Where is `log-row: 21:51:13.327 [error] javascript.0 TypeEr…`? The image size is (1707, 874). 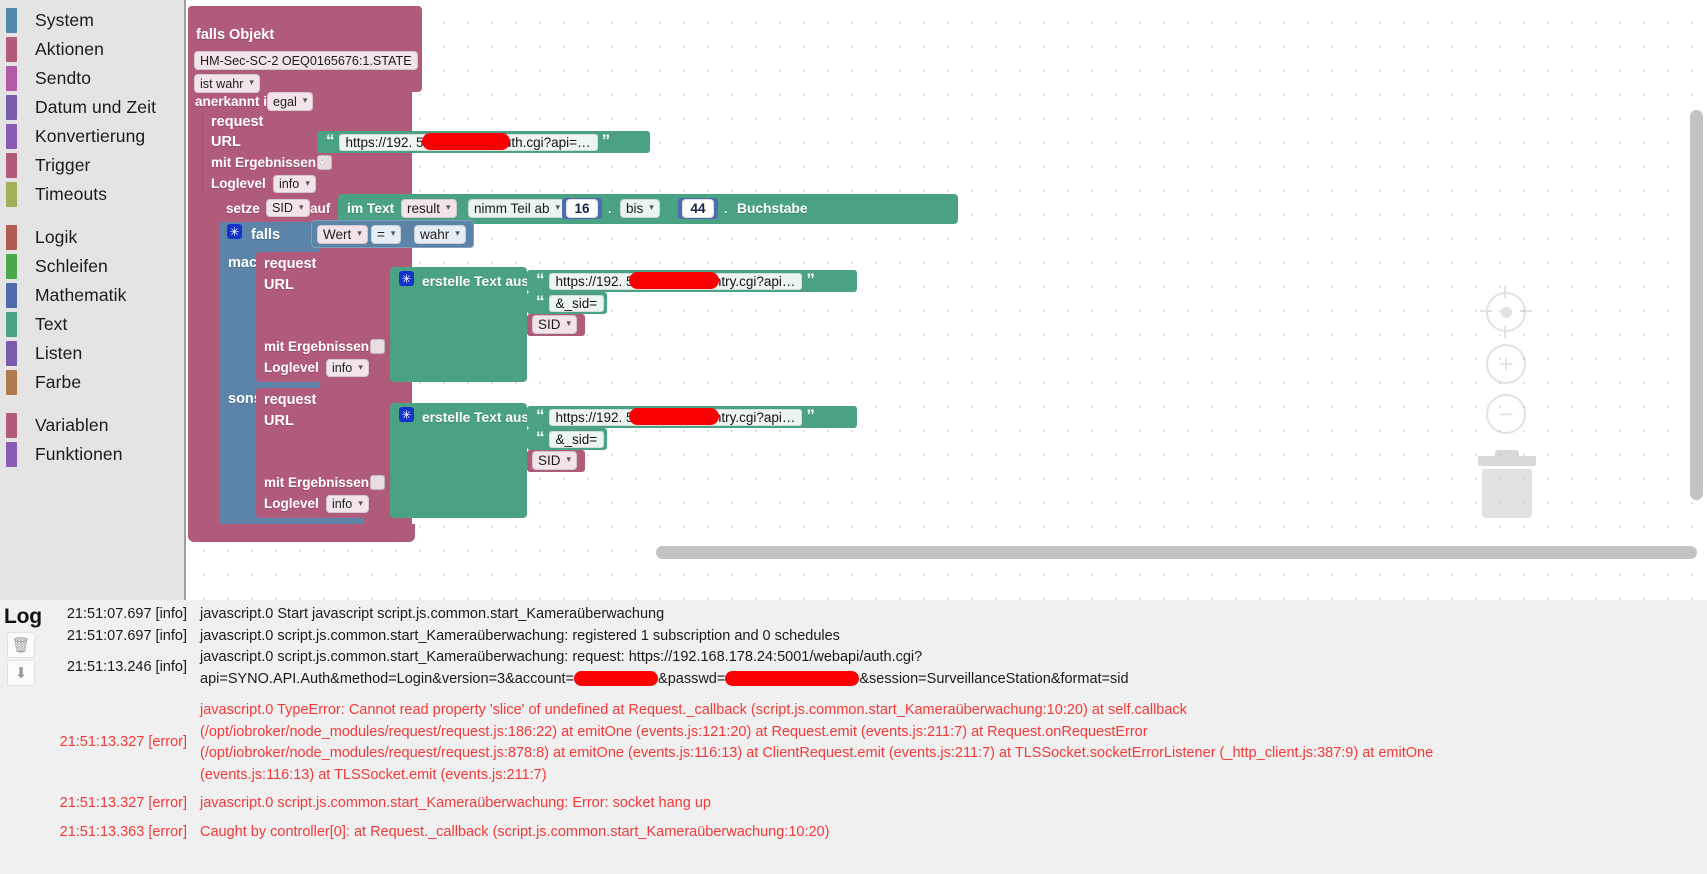 log-row: 21:51:13.327 [error] javascript.0 TypeEr… is located at coordinates (874, 743).